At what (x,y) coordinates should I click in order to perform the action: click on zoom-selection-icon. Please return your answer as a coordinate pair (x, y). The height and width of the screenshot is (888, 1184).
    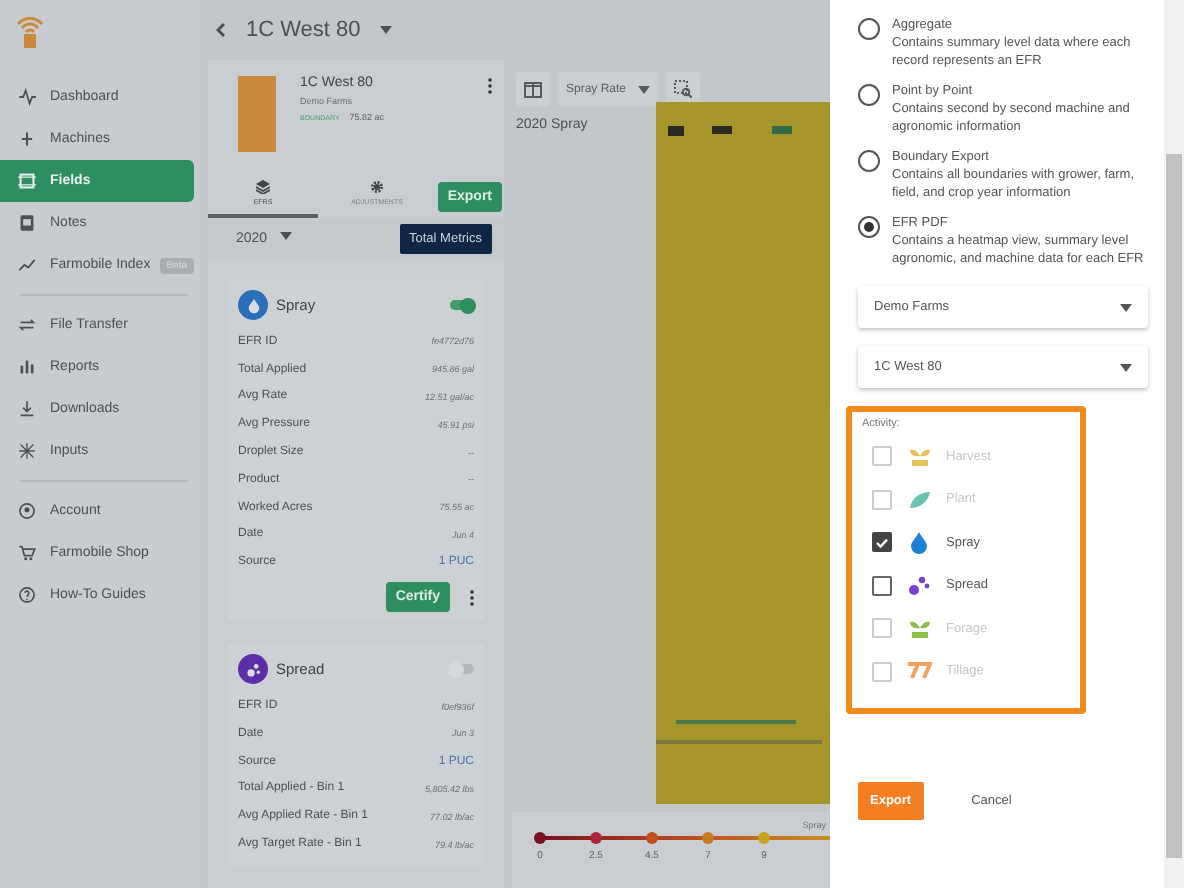
    Looking at the image, I should click on (683, 89).